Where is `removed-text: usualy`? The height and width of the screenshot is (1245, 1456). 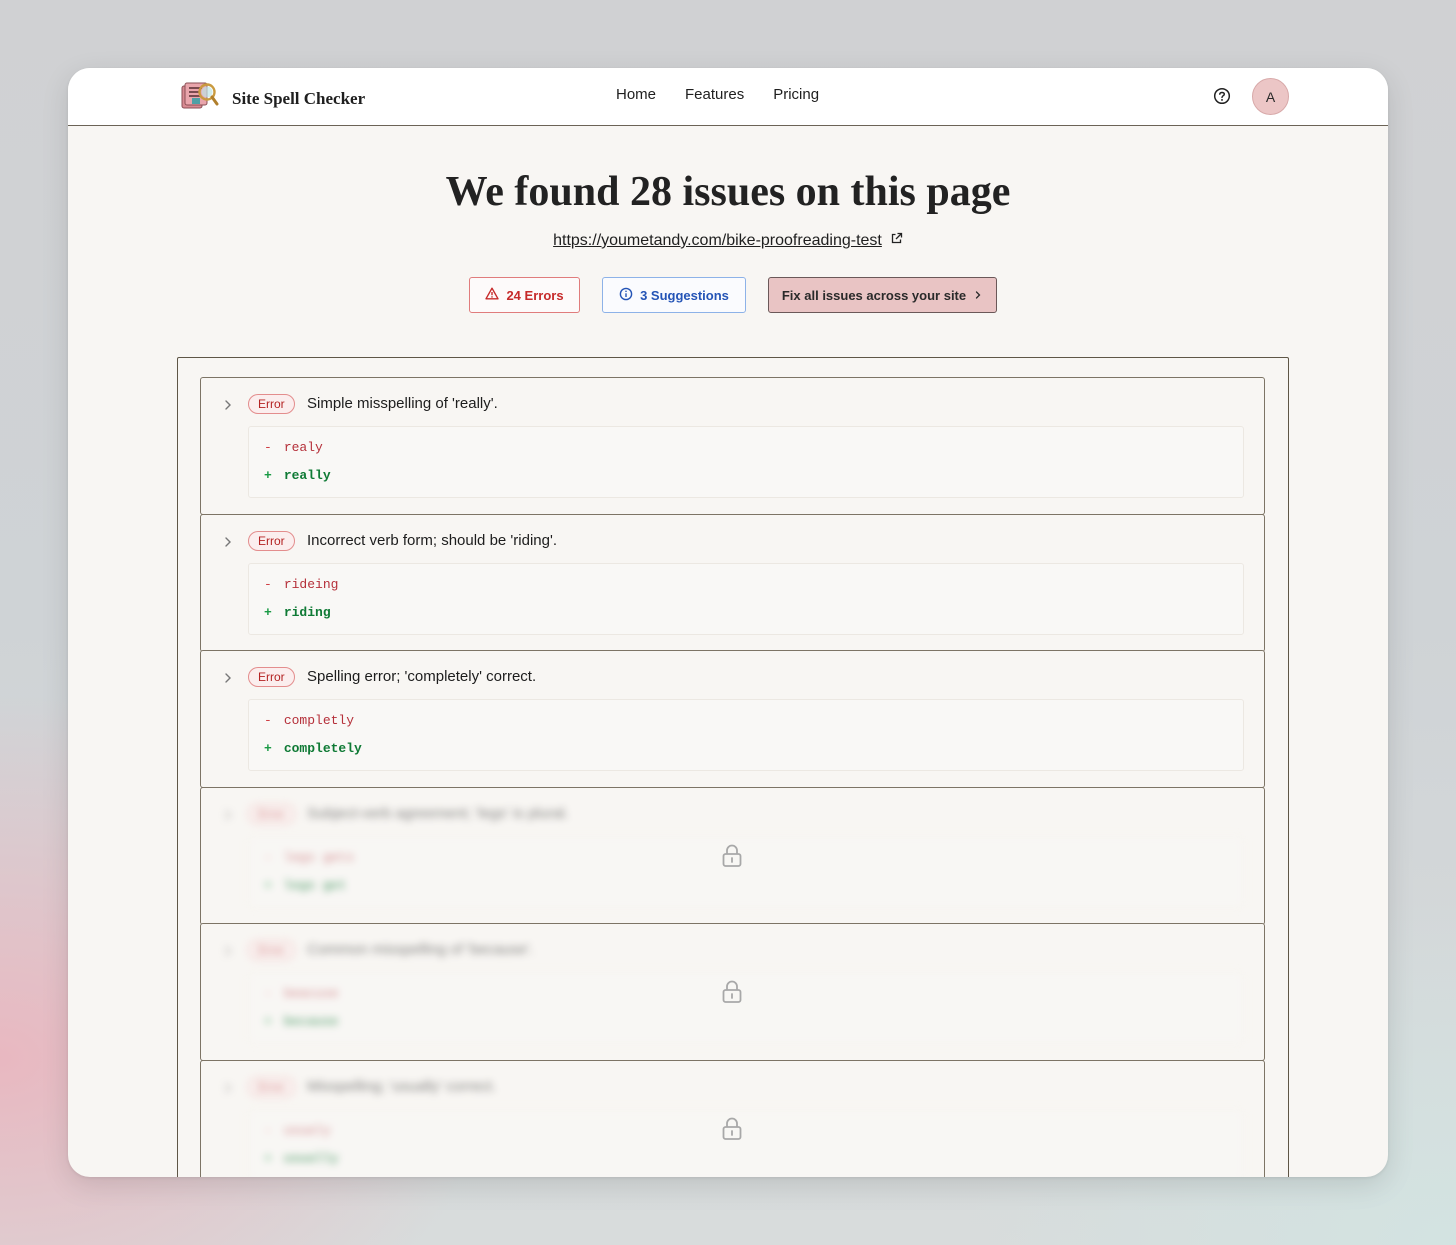
removed-text: usualy is located at coordinates (307, 1130).